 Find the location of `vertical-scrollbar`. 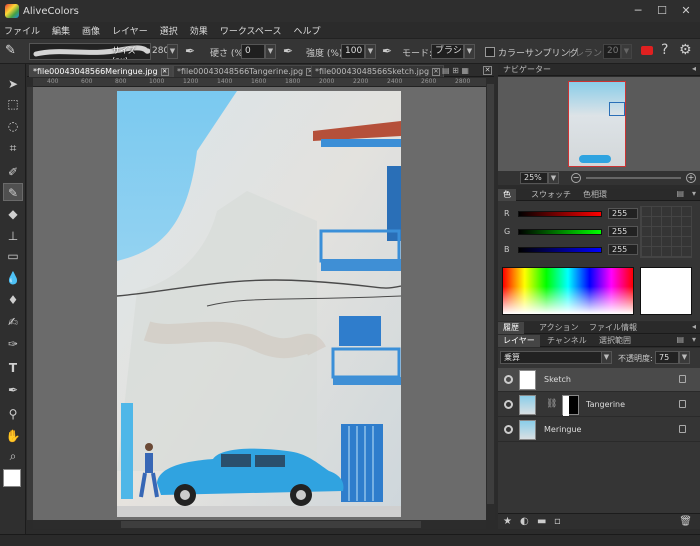

vertical-scrollbar is located at coordinates (490, 299).